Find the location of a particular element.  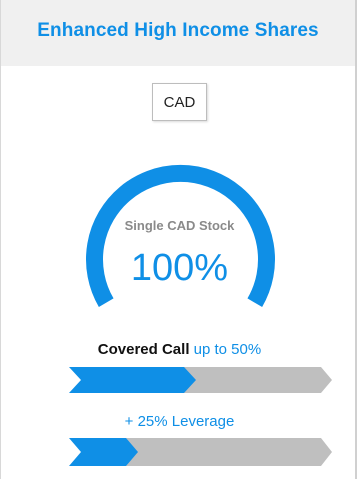

leverage-bar-track is located at coordinates (228, 452).